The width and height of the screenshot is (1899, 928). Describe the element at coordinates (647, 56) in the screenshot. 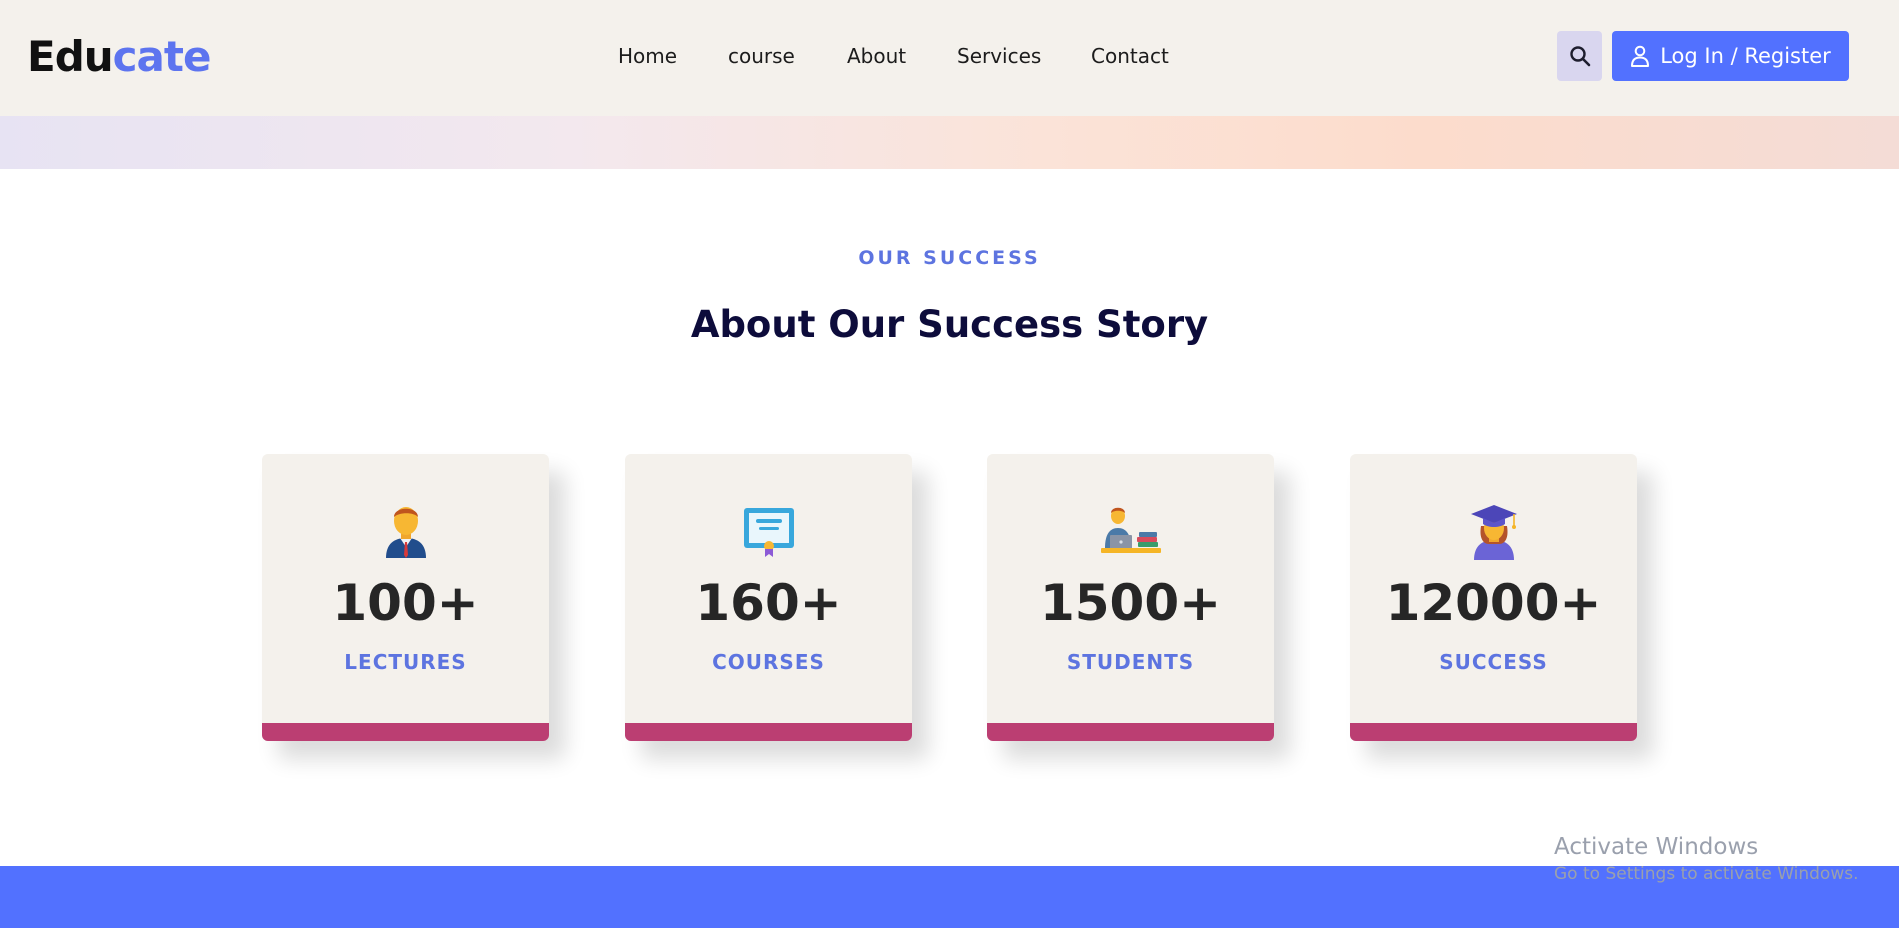

I see `nav-home: Home` at that location.